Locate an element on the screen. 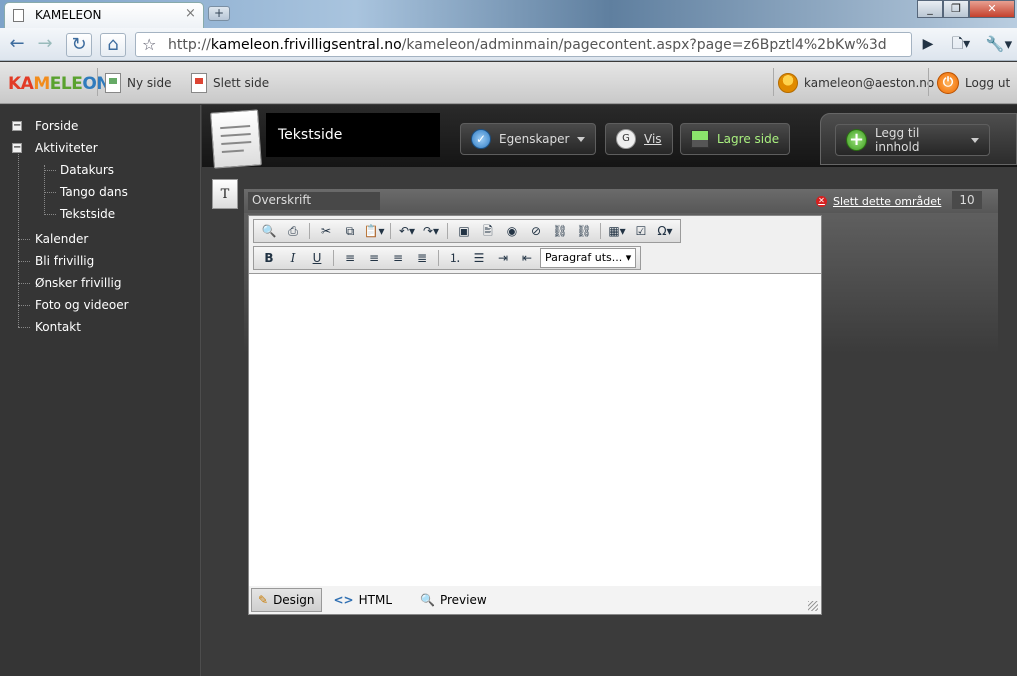  media-icon: ◉ is located at coordinates (512, 231).